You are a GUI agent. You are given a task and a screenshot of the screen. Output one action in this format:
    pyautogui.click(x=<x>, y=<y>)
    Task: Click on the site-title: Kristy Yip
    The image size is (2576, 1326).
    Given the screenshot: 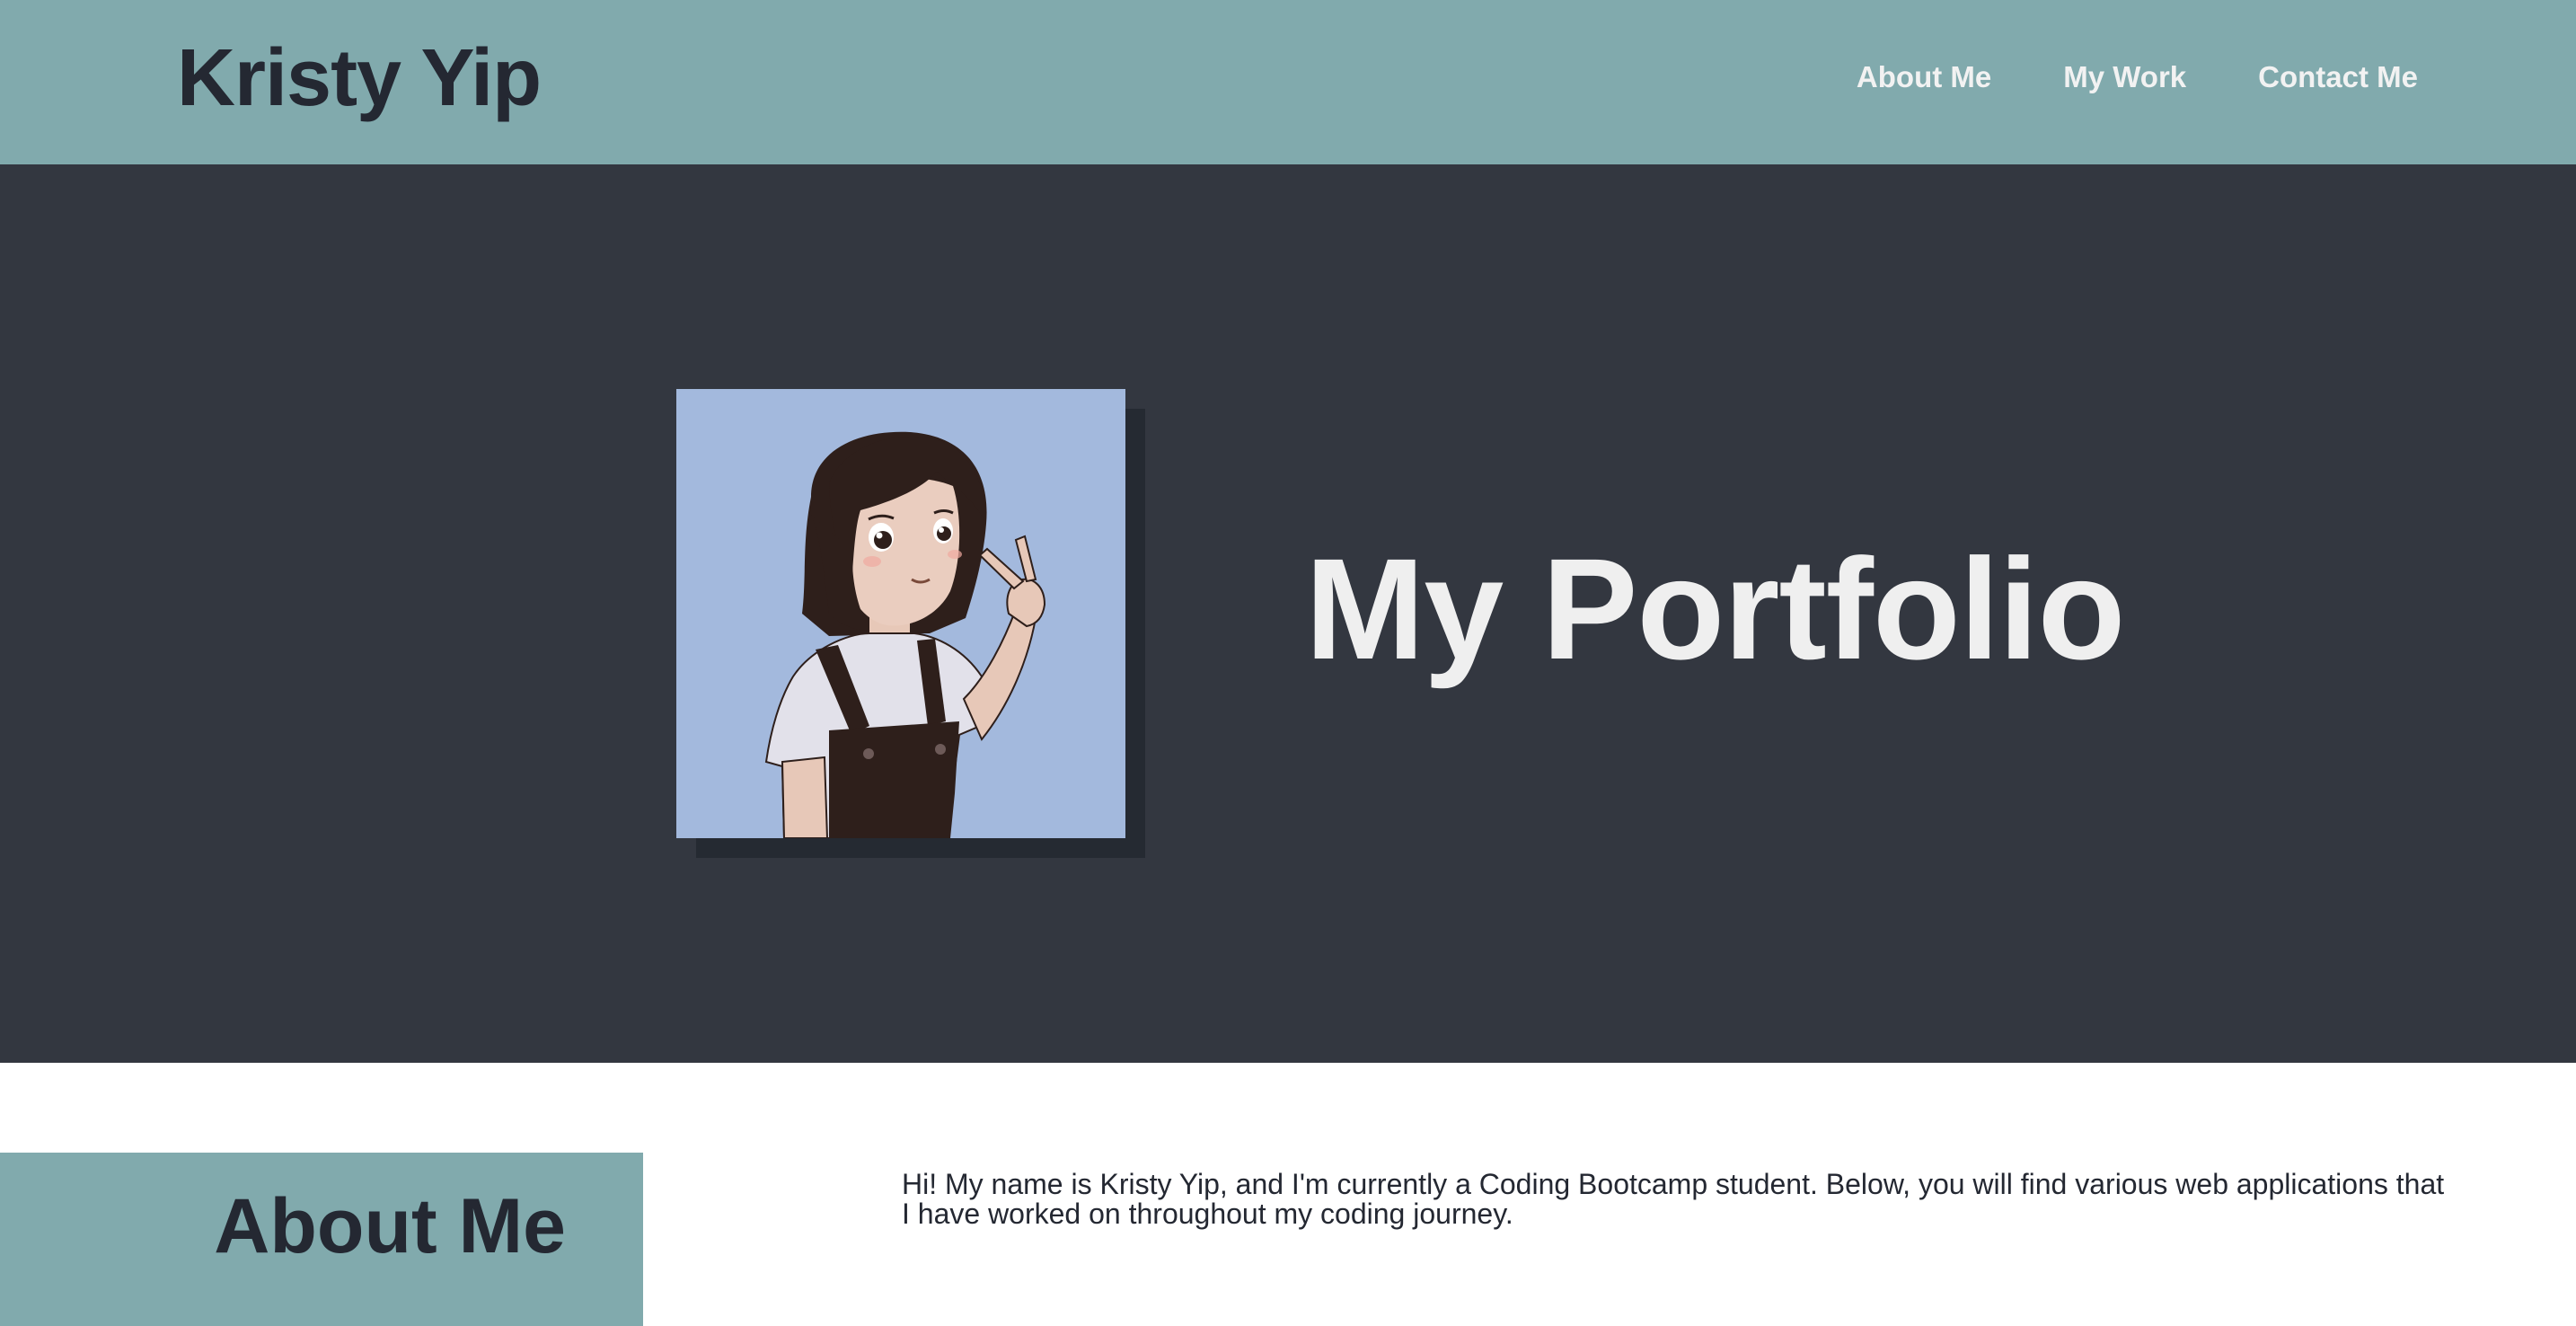 What is the action you would take?
    pyautogui.click(x=359, y=78)
    